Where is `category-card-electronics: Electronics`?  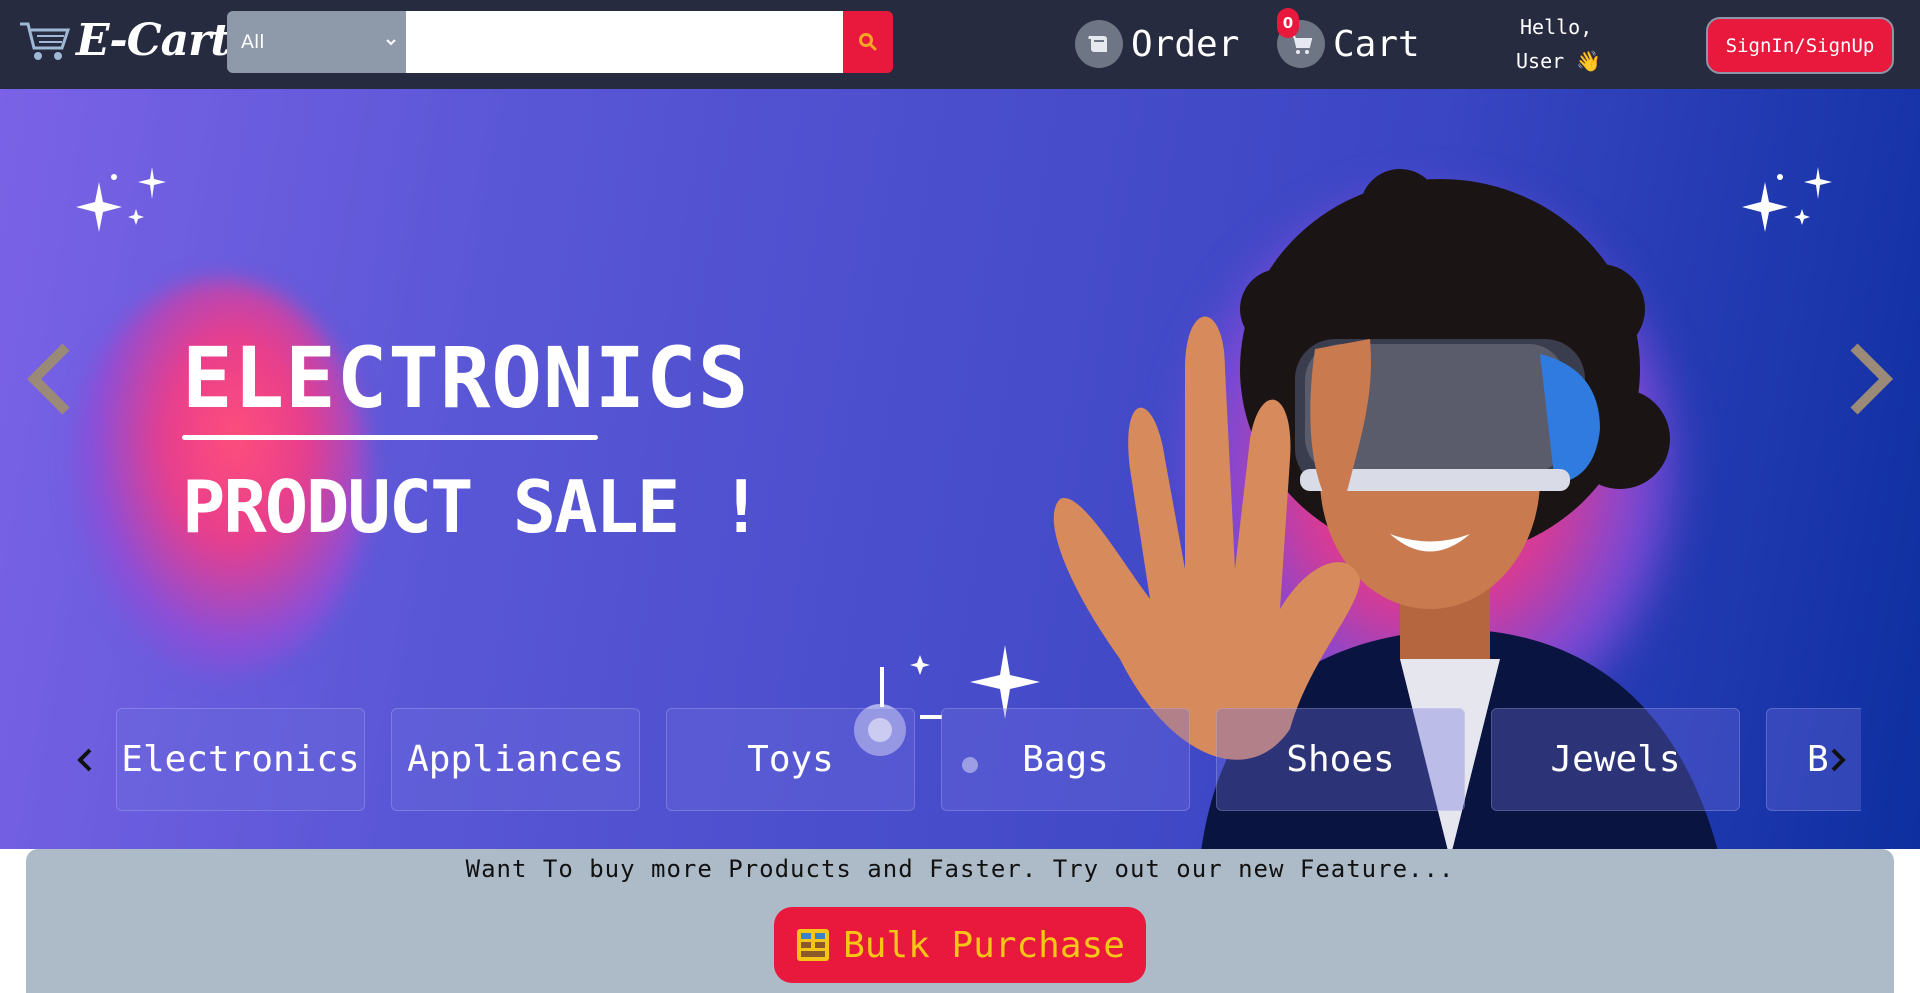 category-card-electronics: Electronics is located at coordinates (240, 759).